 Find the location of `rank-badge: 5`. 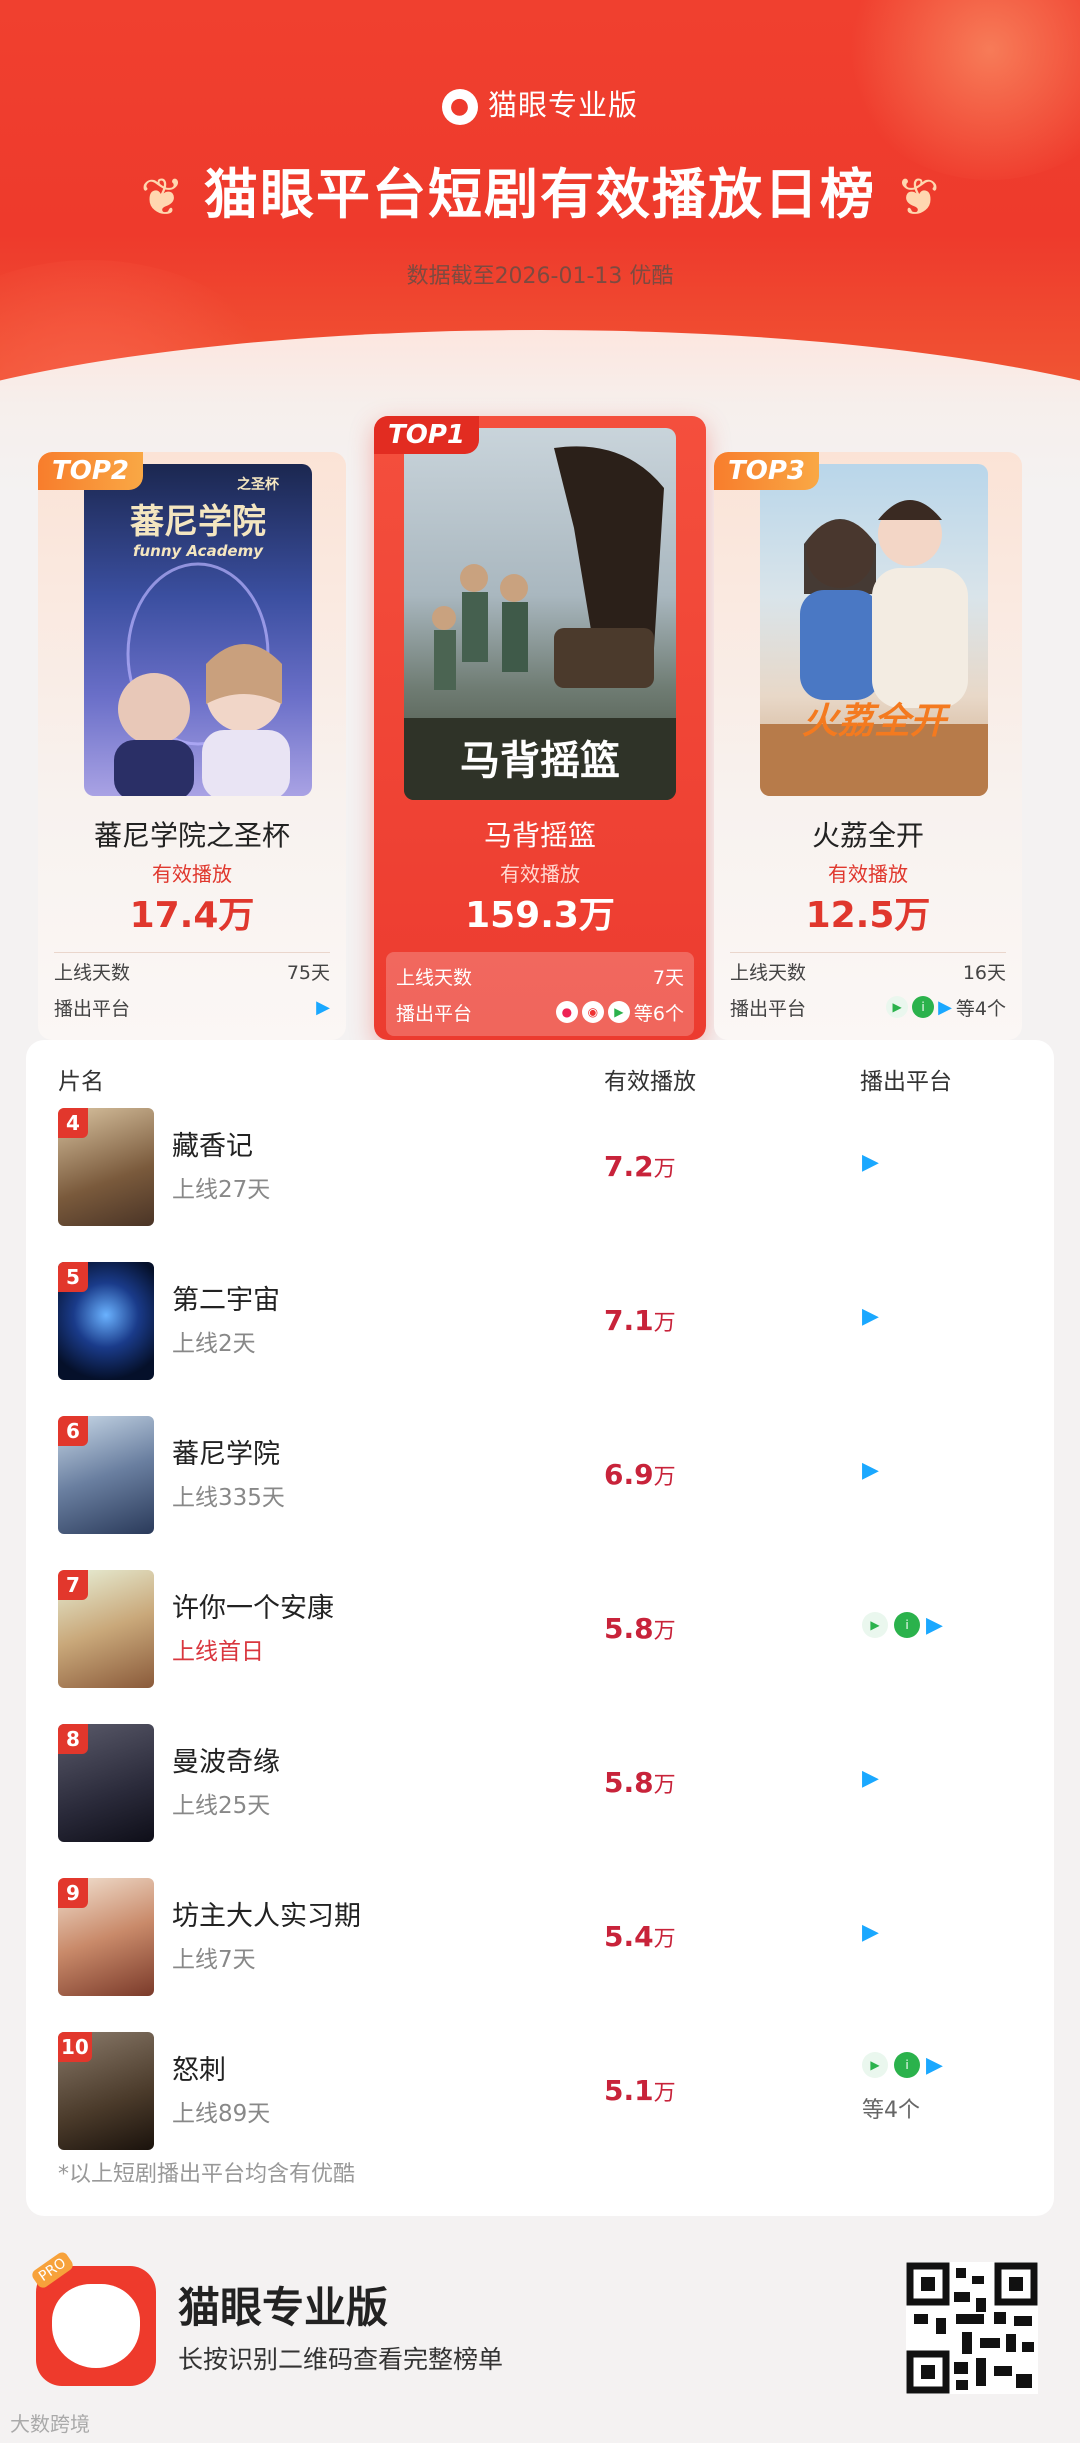

rank-badge: 5 is located at coordinates (73, 1277).